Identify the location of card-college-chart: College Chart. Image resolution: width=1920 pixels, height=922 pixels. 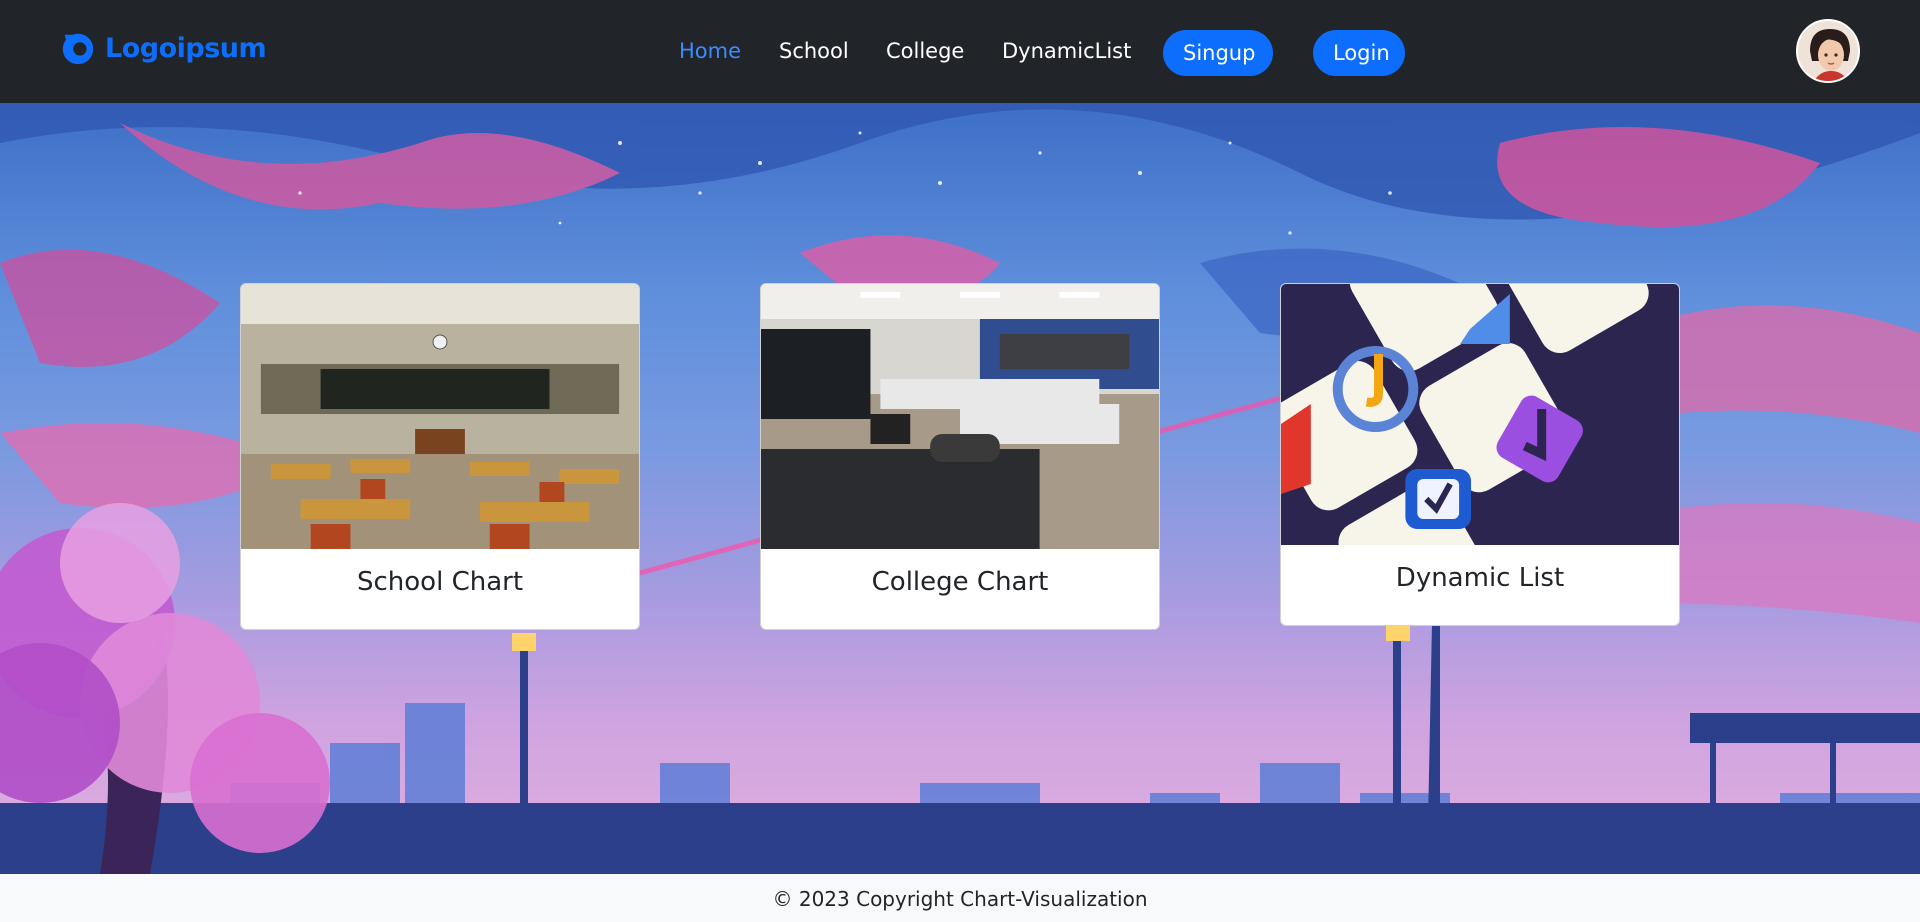
(960, 456).